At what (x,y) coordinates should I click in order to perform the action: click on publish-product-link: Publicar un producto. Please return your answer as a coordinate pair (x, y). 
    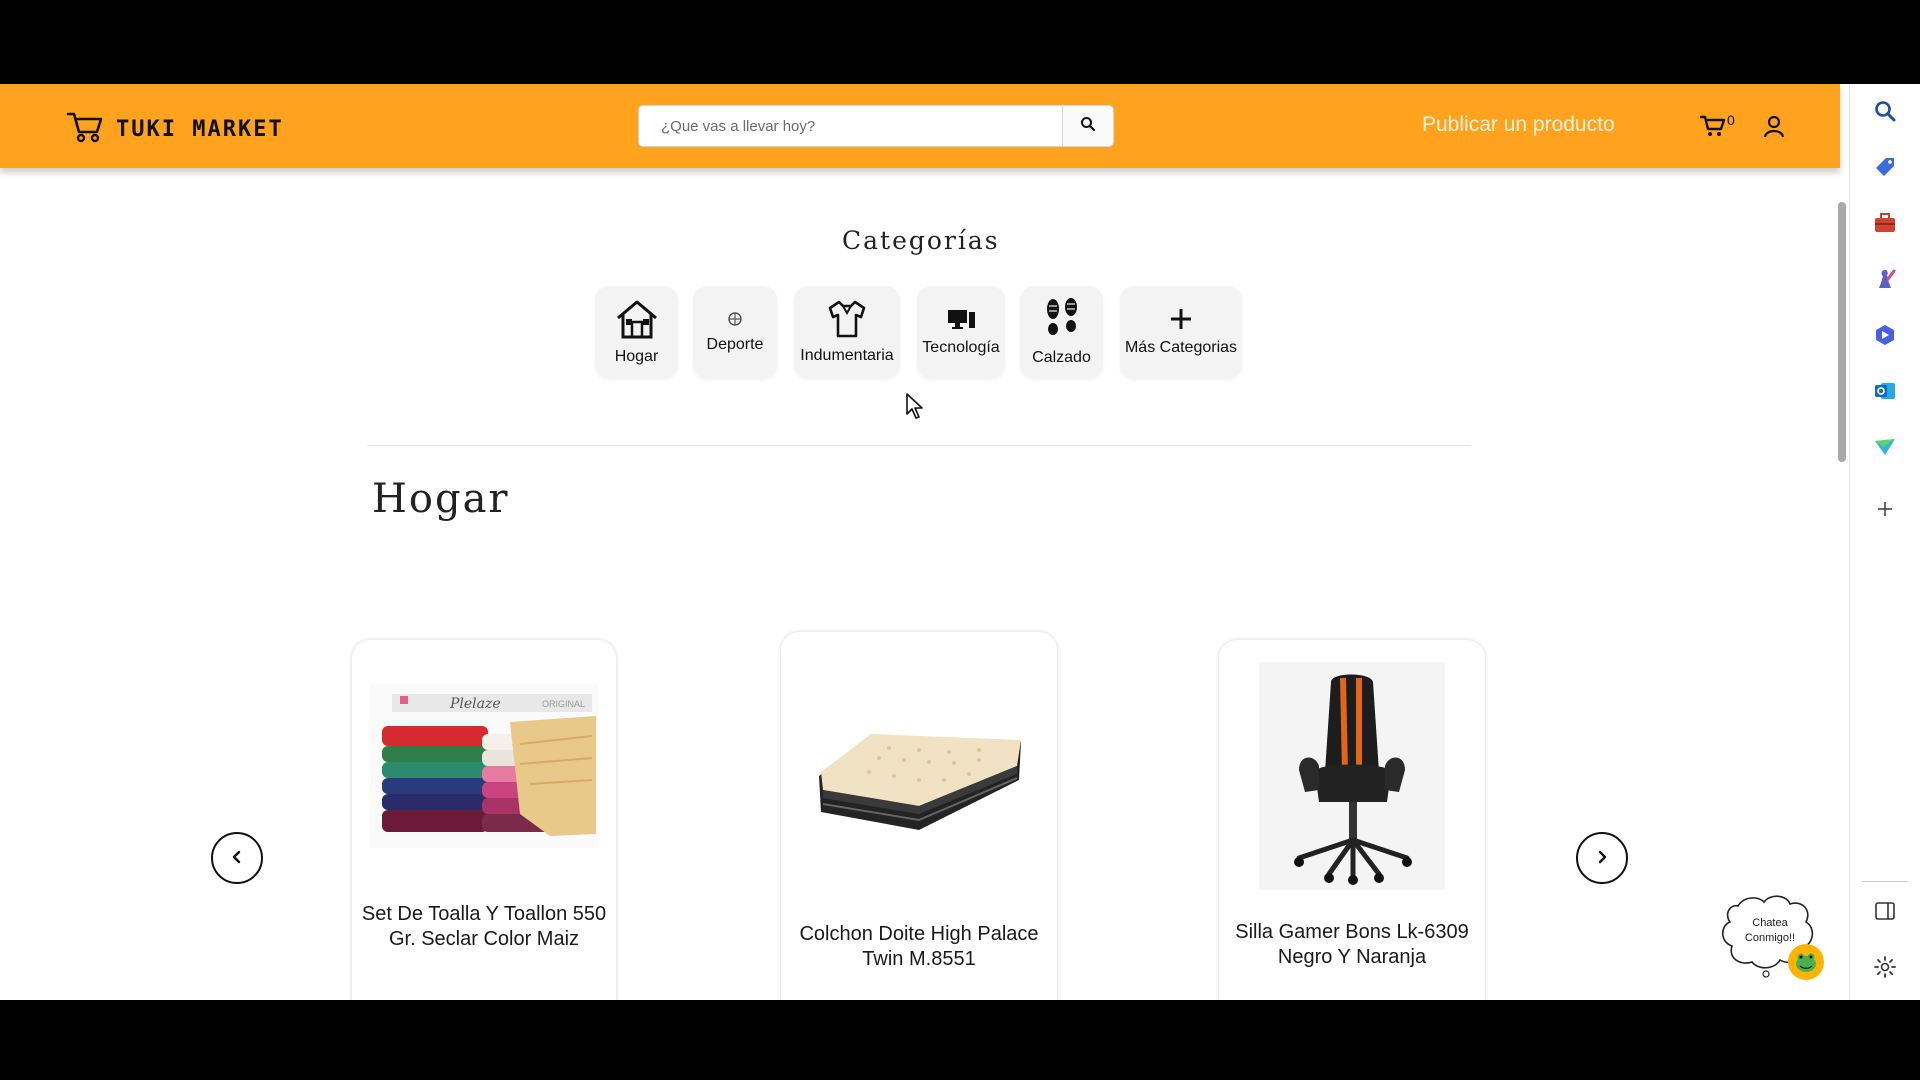
    Looking at the image, I should click on (1518, 125).